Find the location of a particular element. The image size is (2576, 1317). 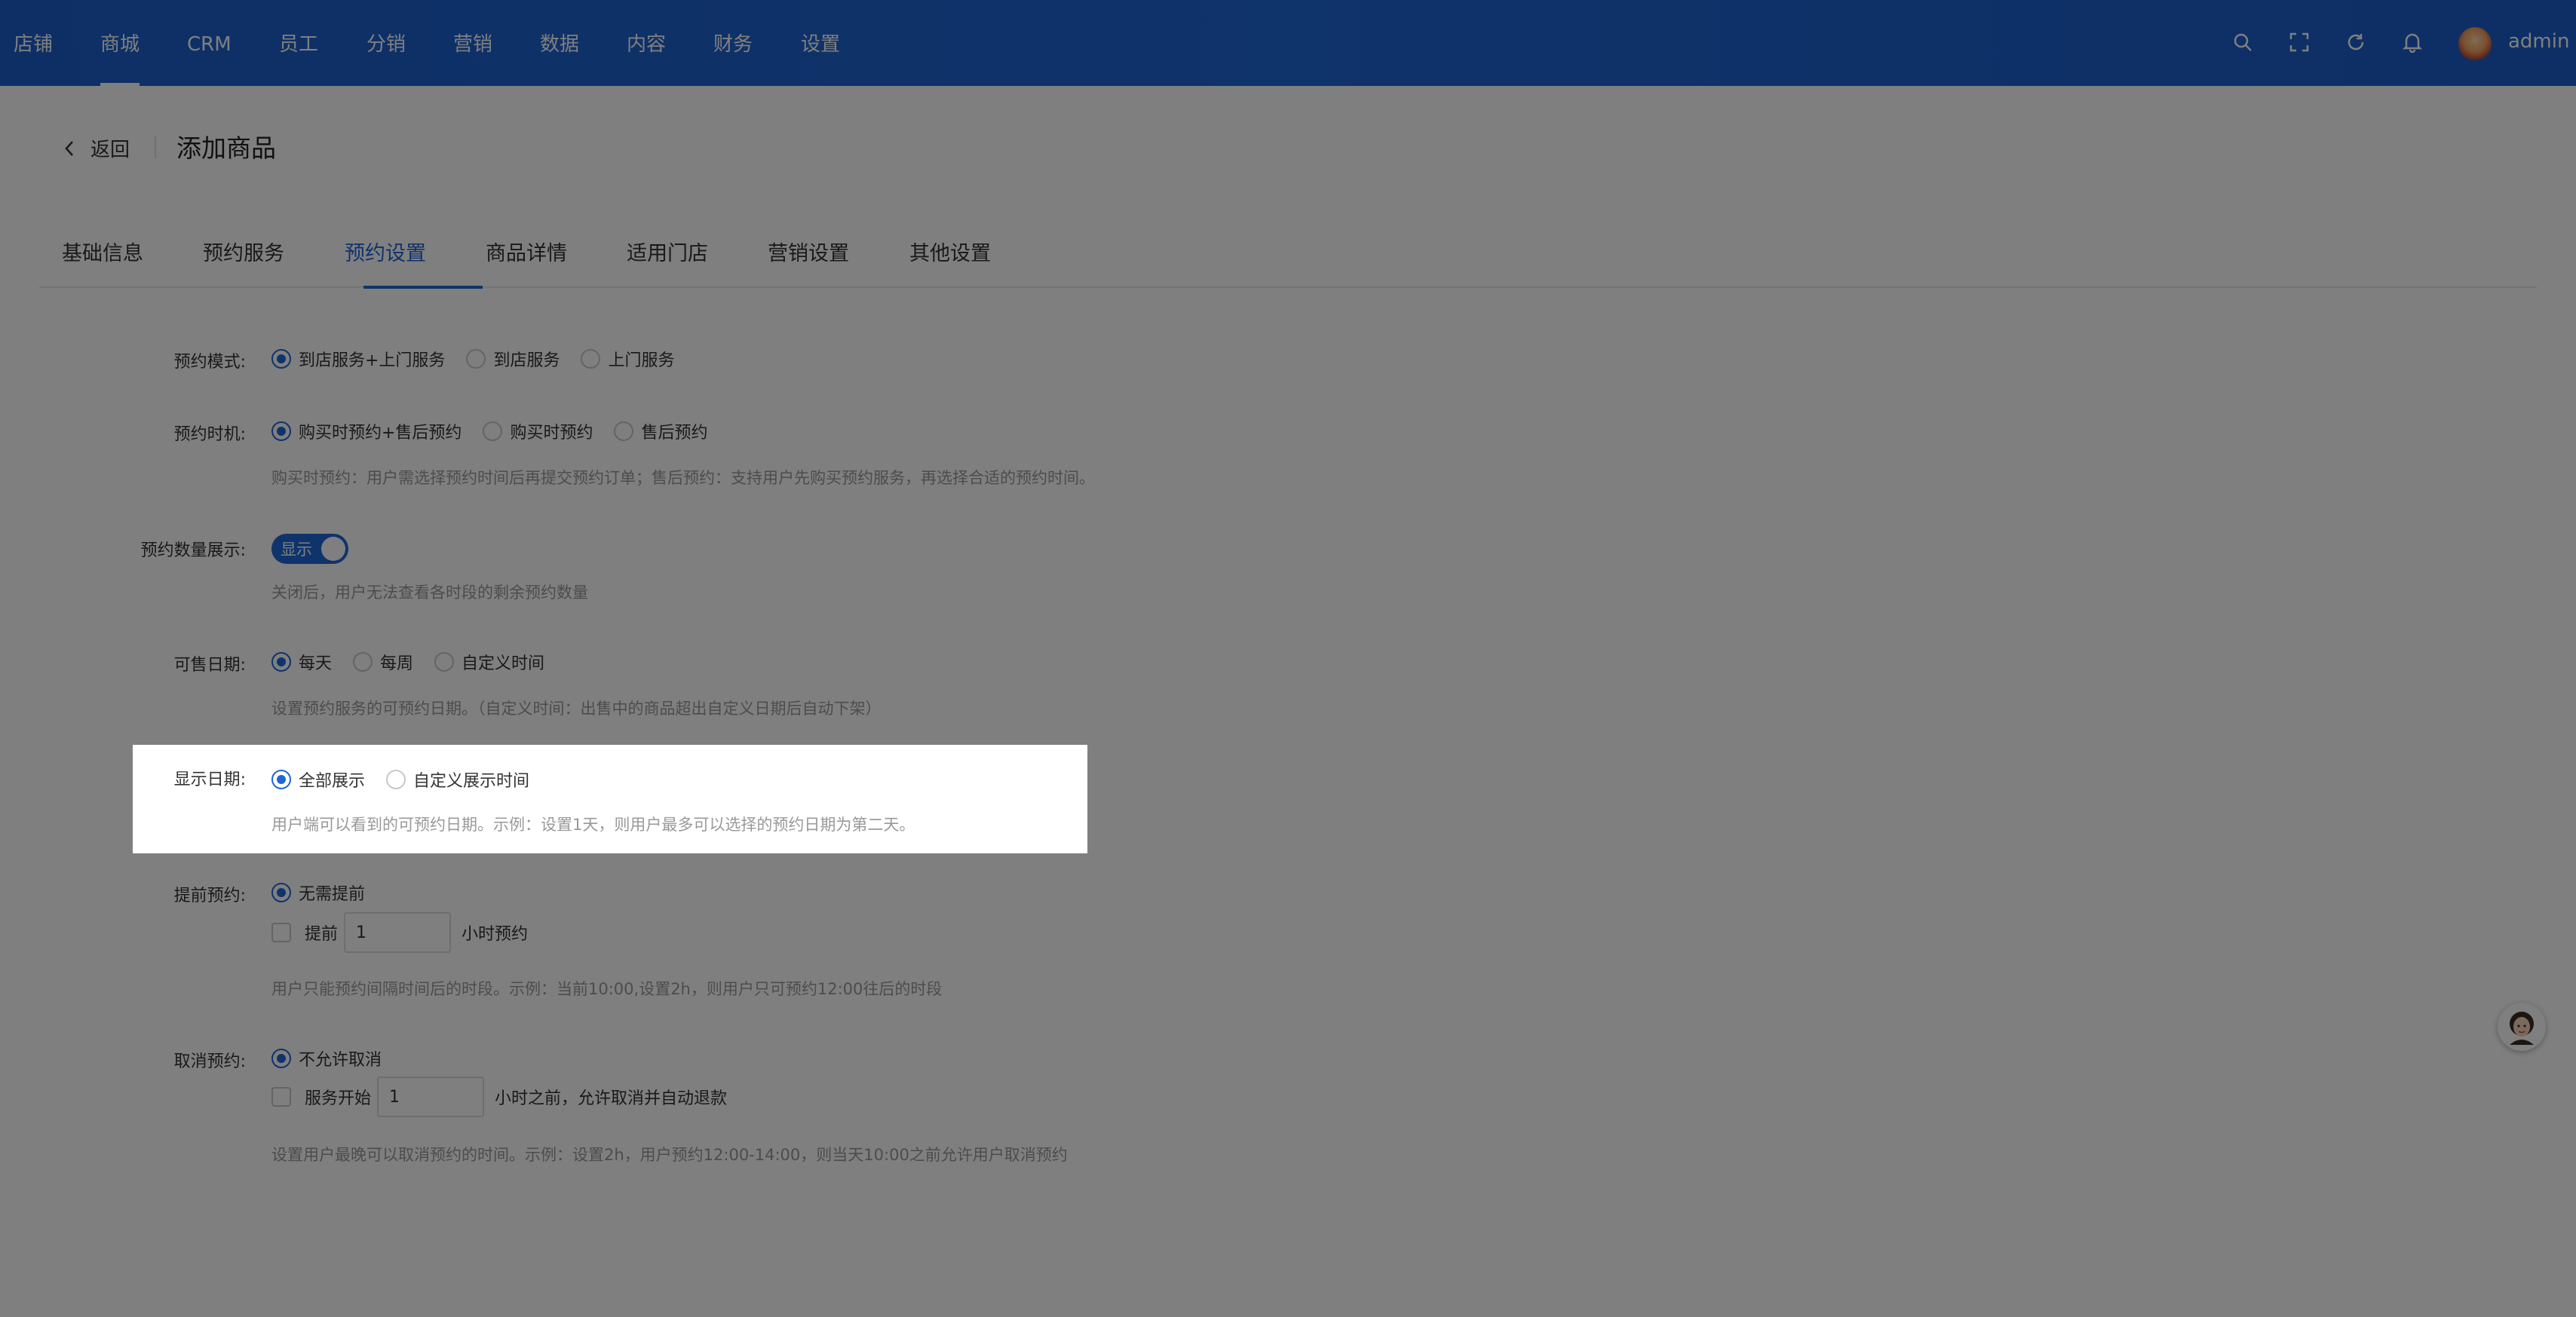

display-date-radio-group: 全部展示 自定义展示时间 is located at coordinates (410, 779).